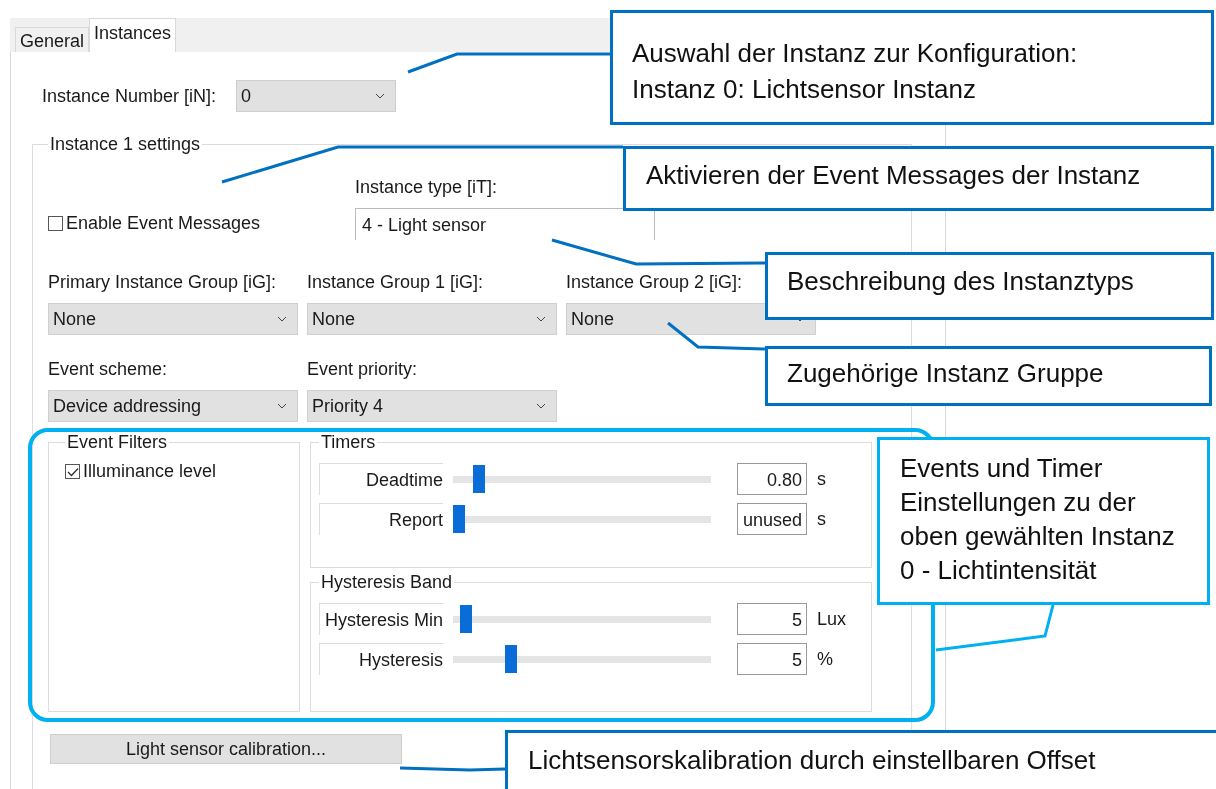 Image resolution: width=1216 pixels, height=789 pixels. I want to click on field-label: Instance Number [iN]:, so click(130, 96).